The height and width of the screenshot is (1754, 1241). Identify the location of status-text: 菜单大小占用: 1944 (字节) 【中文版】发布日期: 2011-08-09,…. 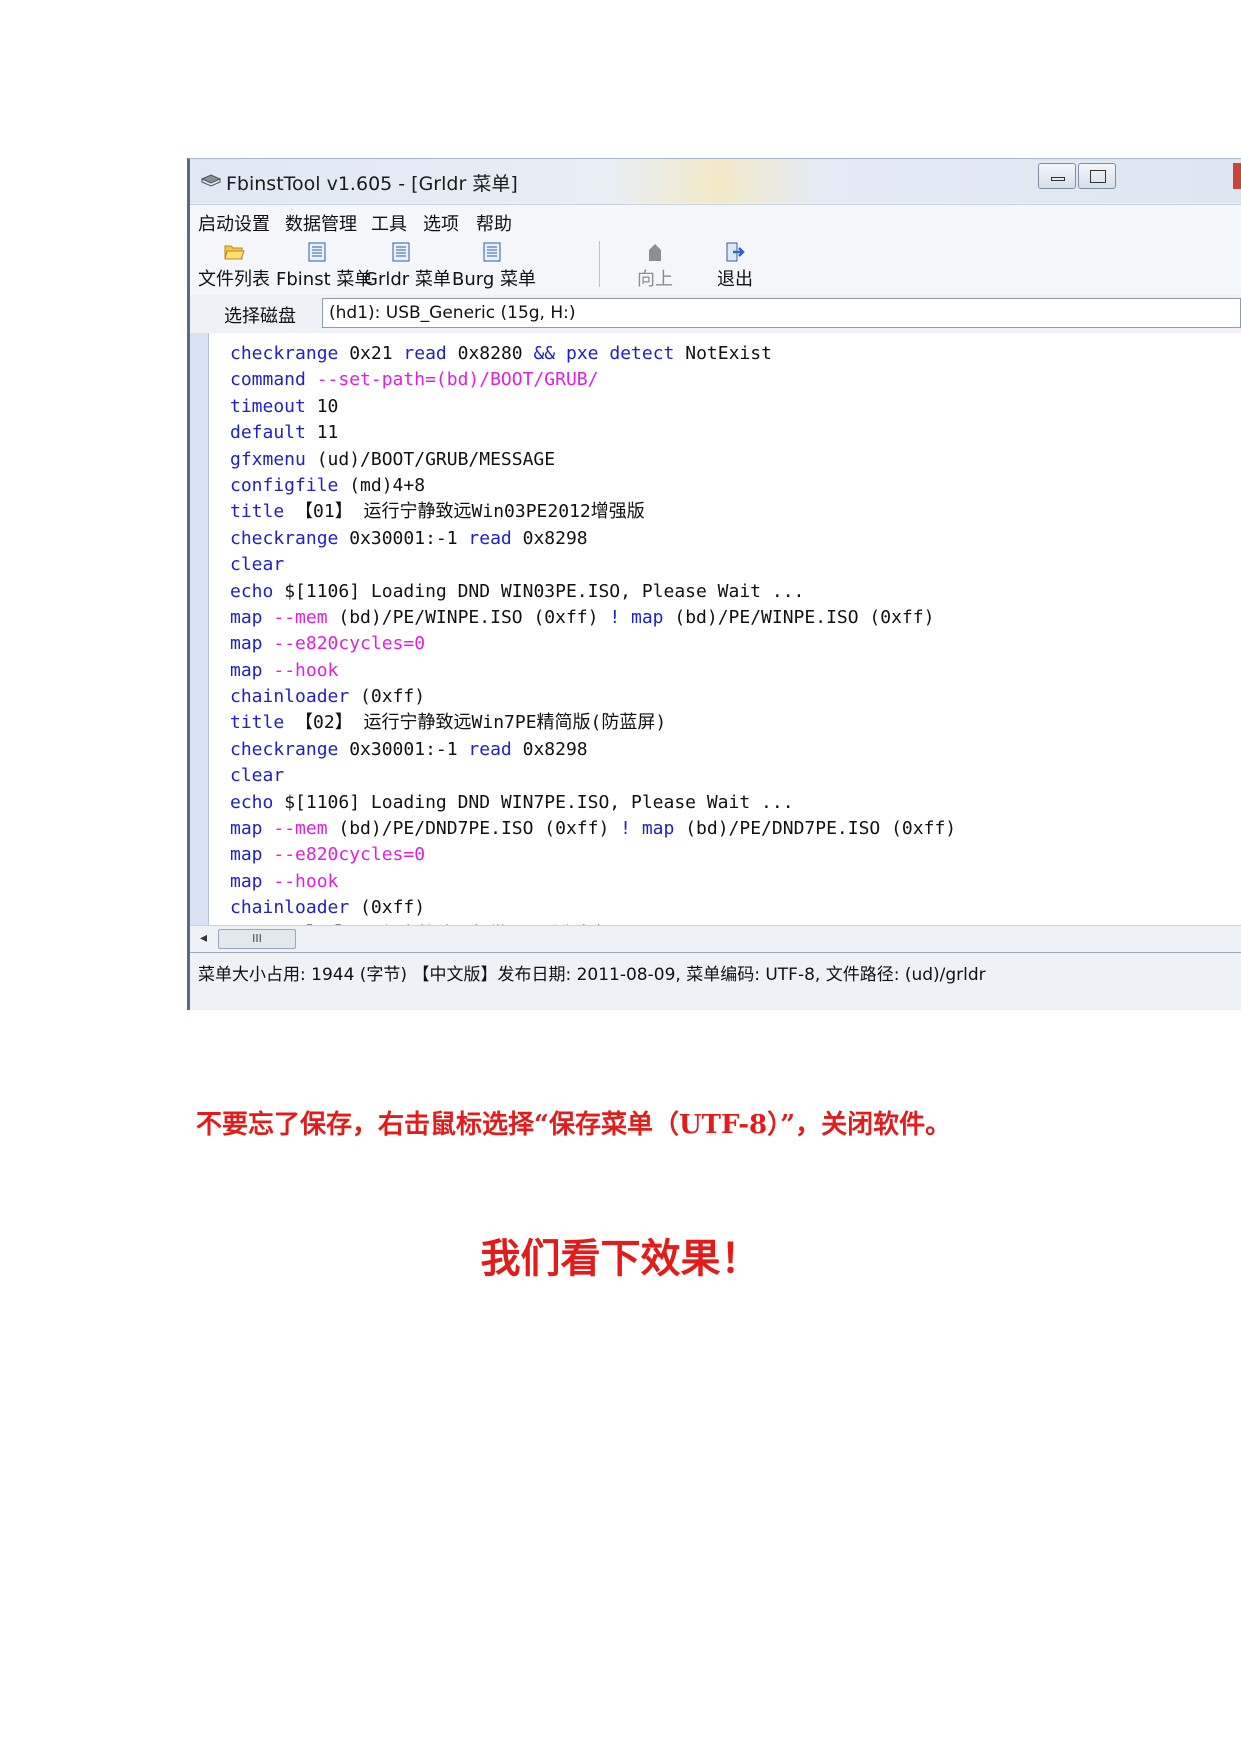
(592, 975).